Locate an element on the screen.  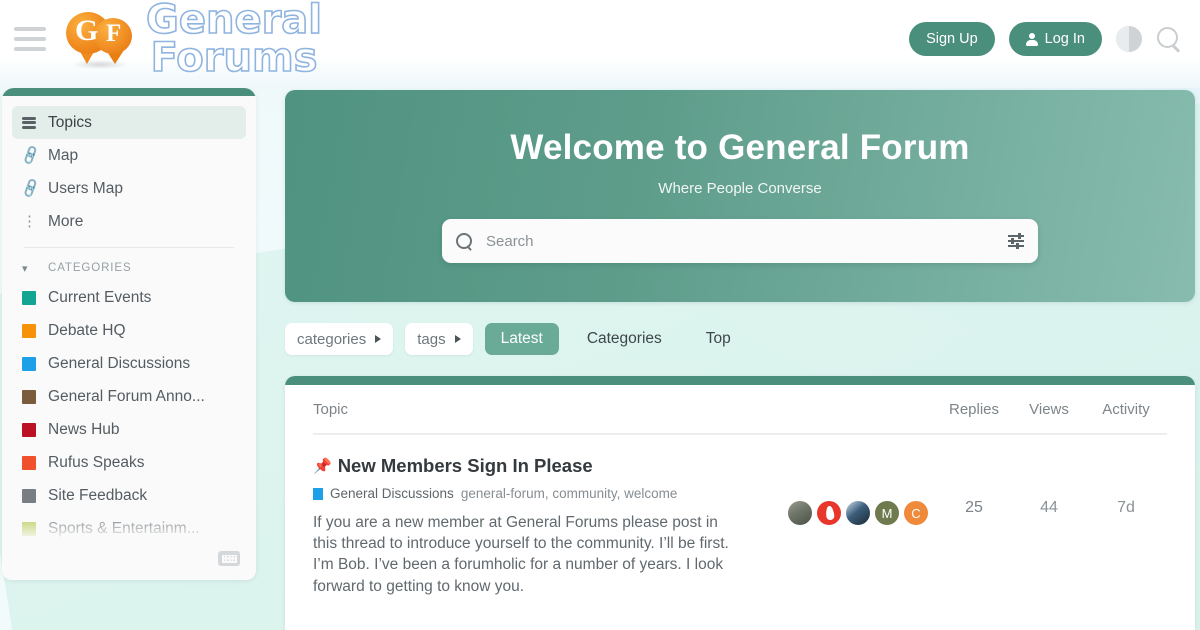
site-logo: G F General Forums is located at coordinates (194, 40).